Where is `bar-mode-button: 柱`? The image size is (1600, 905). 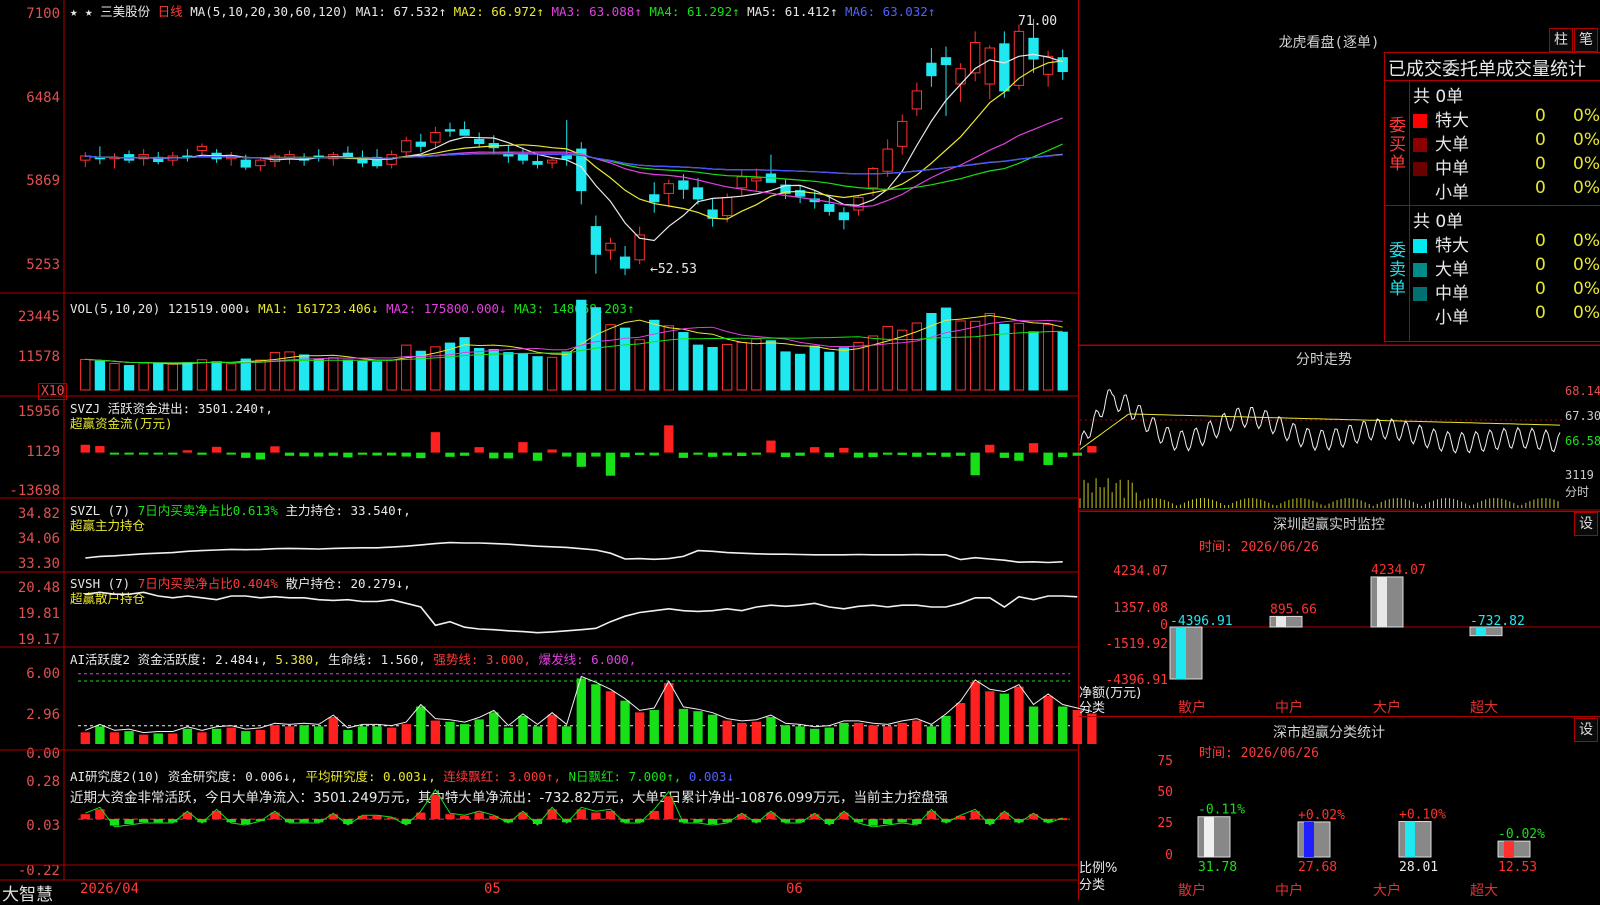
bar-mode-button: 柱 is located at coordinates (1561, 40).